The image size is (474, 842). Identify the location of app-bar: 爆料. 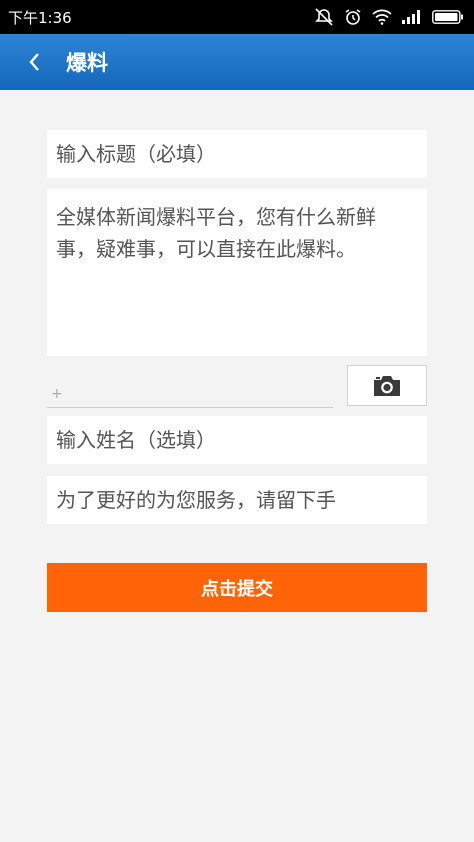
(237, 62).